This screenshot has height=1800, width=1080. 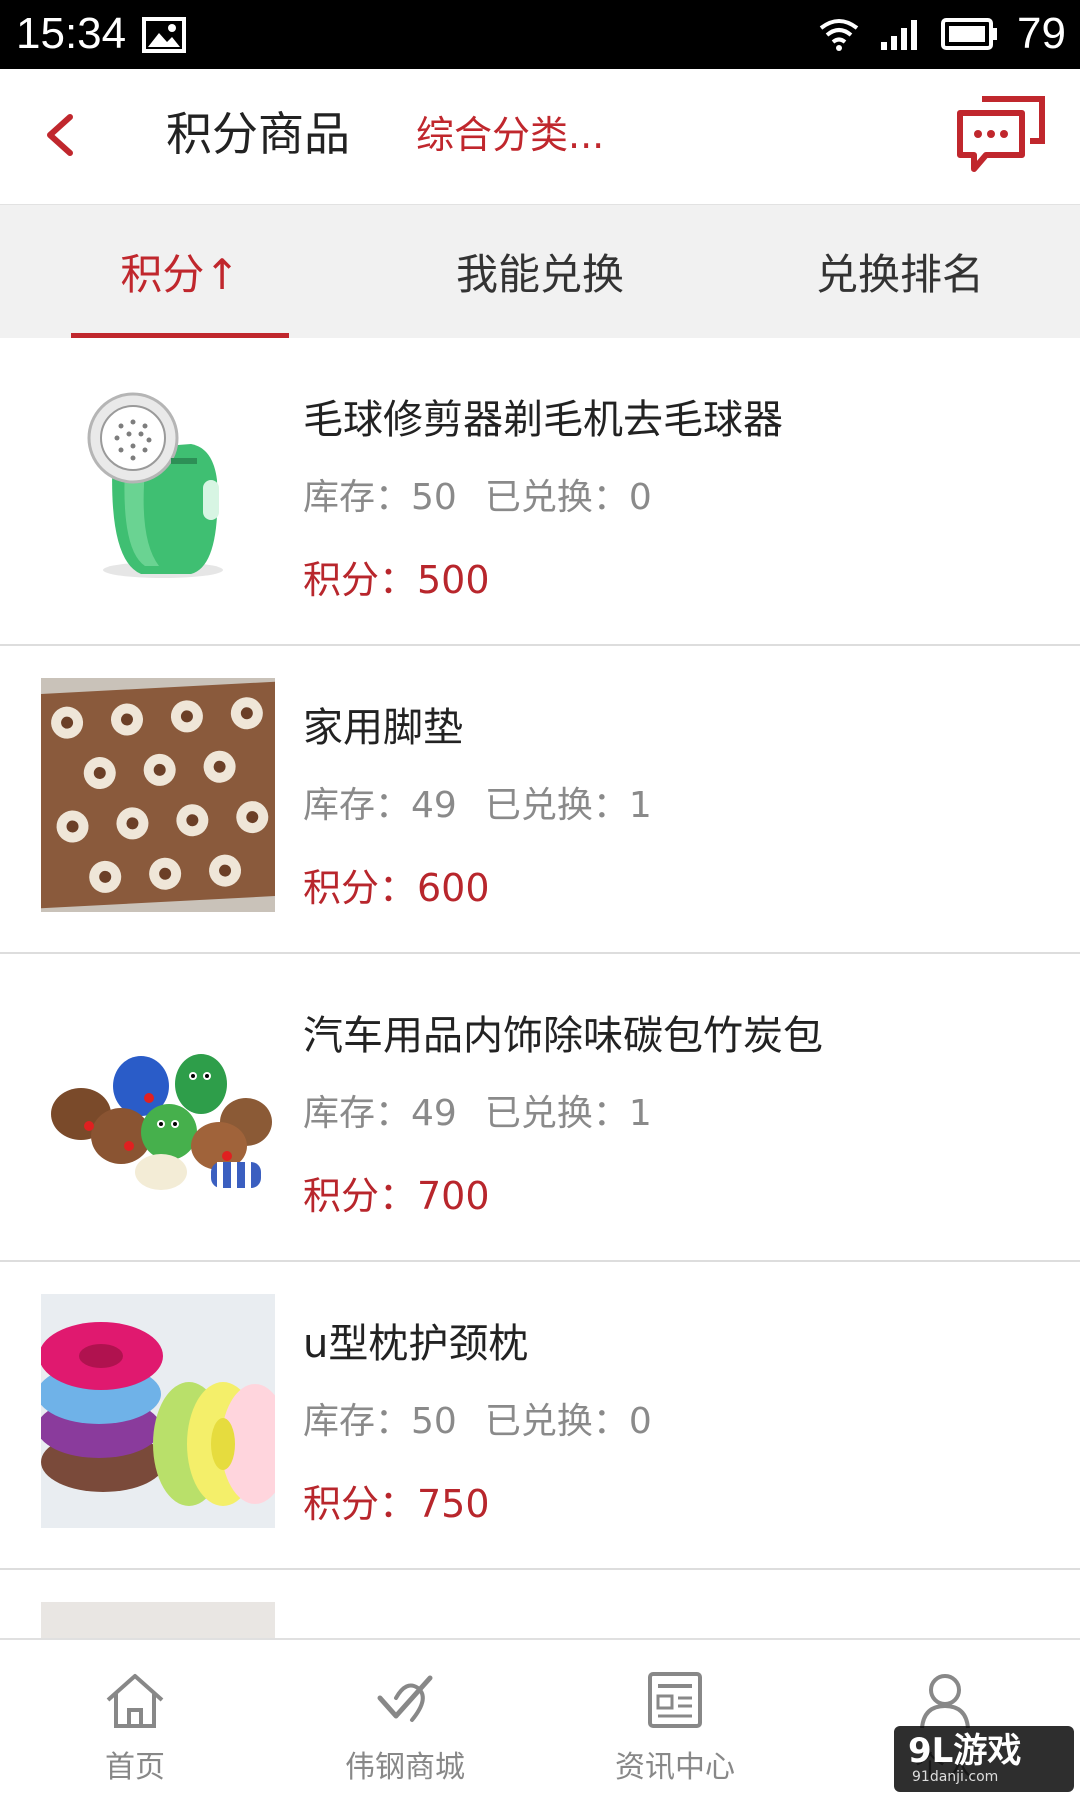 What do you see at coordinates (396, 888) in the screenshot?
I see `product-points: 积分：600` at bounding box center [396, 888].